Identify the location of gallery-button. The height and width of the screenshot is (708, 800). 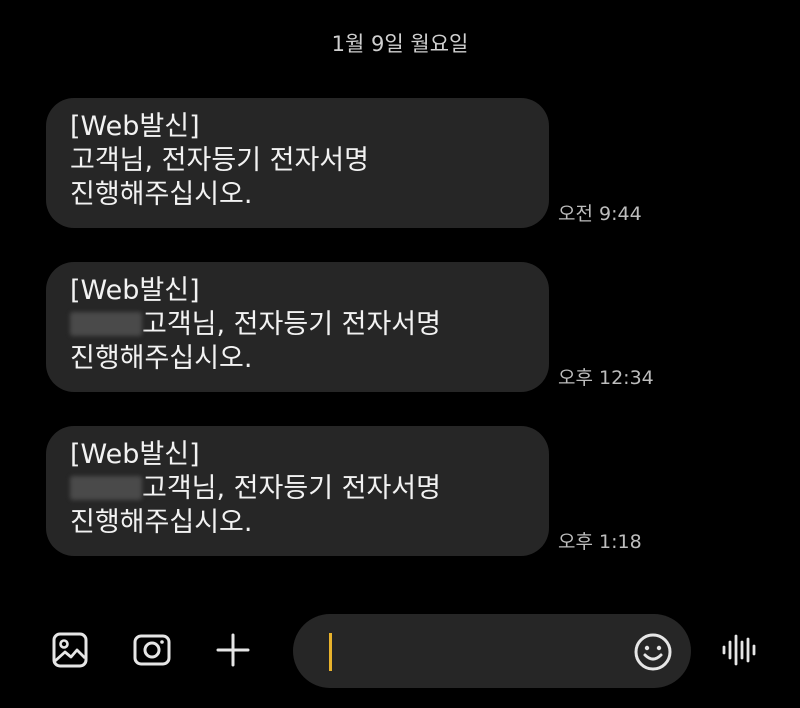
(70, 650).